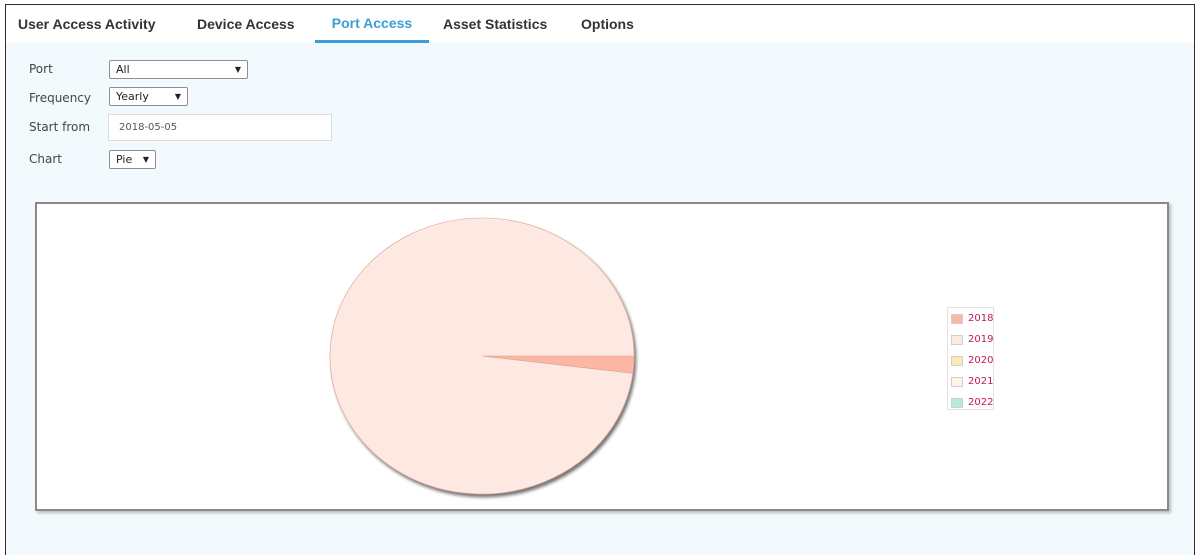  I want to click on start-from-label: Start from, so click(60, 127).